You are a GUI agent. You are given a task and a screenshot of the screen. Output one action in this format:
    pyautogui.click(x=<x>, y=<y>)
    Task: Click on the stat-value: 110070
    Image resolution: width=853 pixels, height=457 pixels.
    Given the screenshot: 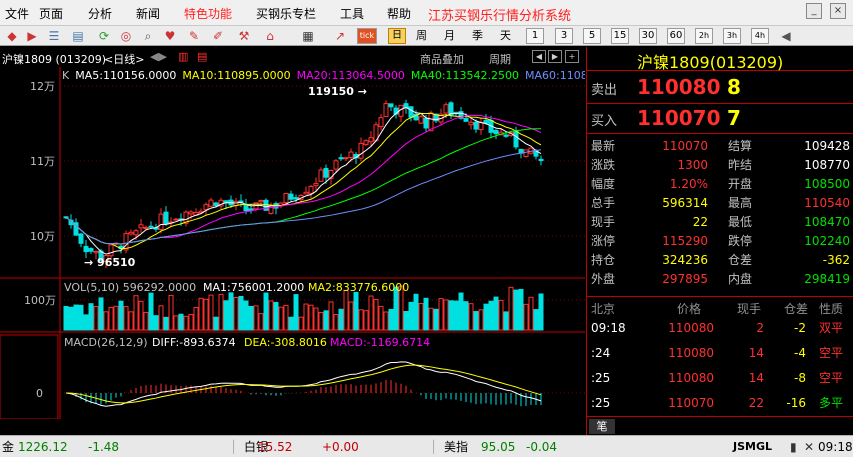 What is the action you would take?
    pyautogui.click(x=685, y=146)
    